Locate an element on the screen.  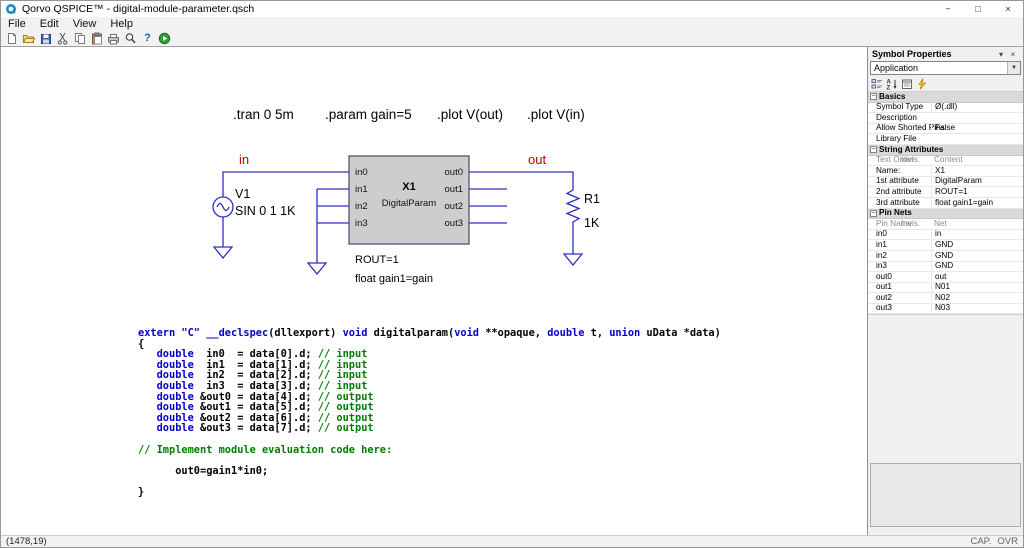
subheader-col: Content is located at coordinates (948, 160).